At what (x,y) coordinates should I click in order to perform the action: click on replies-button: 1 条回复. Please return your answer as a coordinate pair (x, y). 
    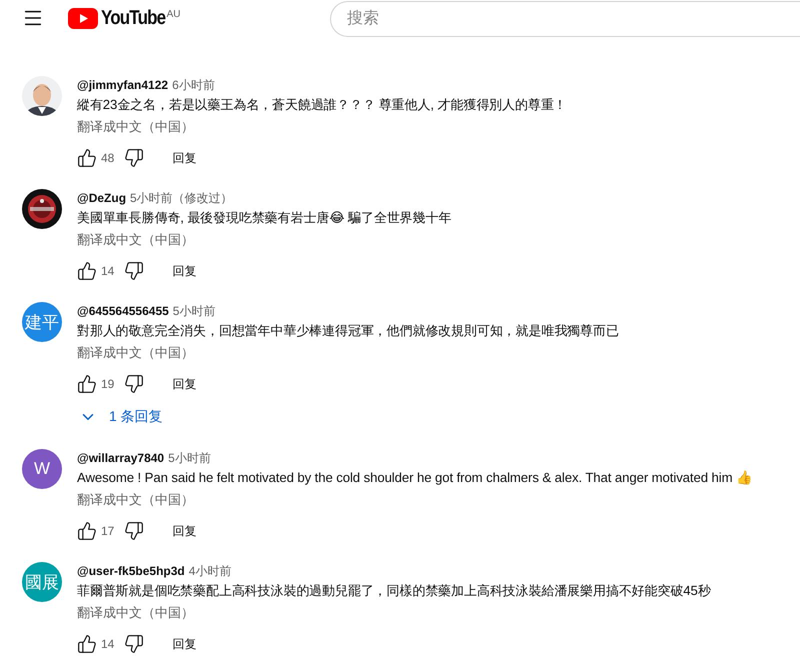
    Looking at the image, I should click on (121, 417).